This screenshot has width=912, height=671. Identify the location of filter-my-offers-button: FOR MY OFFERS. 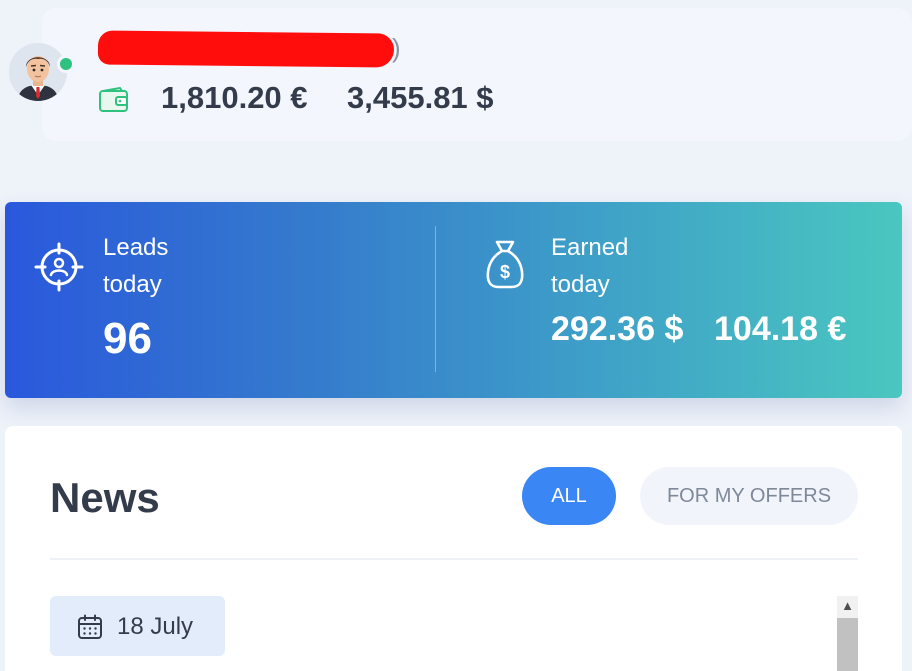
(749, 496).